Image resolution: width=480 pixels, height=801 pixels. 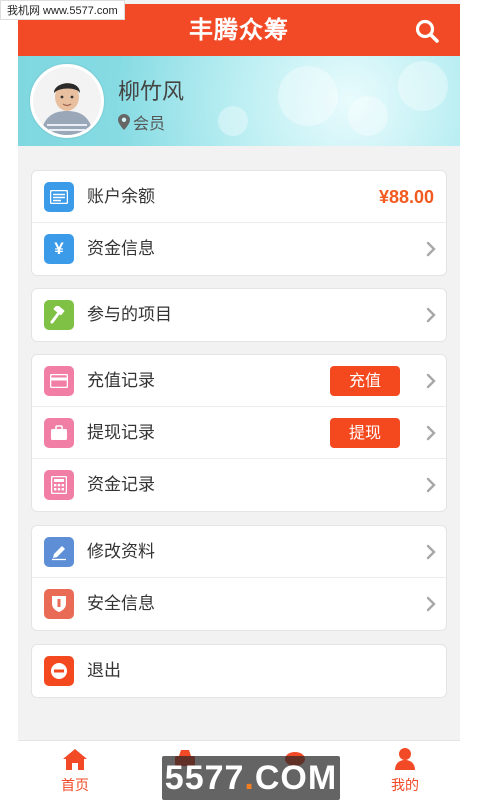 I want to click on watermark-part2: COM, so click(x=296, y=778).